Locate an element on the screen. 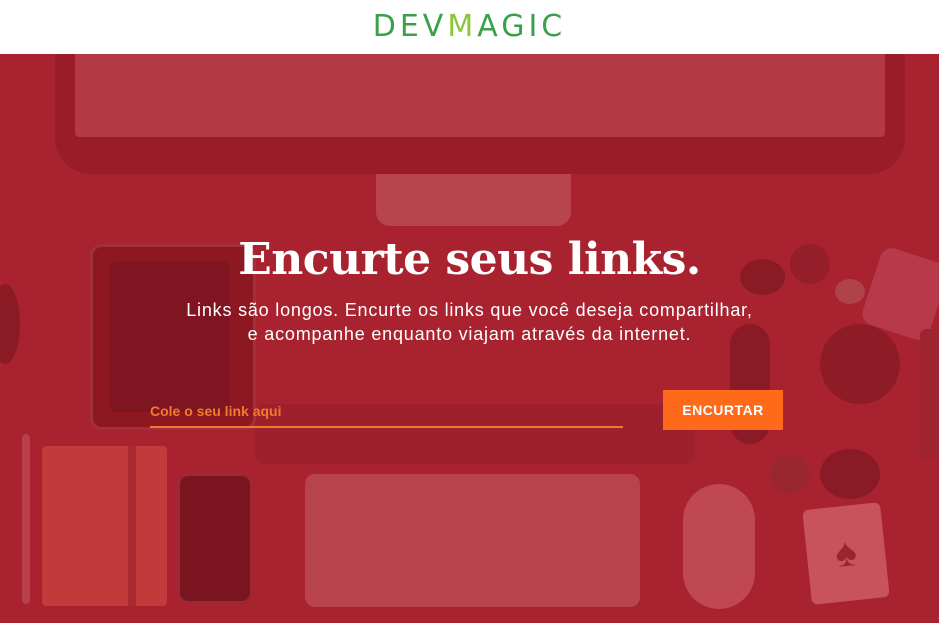  hero-headline: Encurte seus links. is located at coordinates (469, 259).